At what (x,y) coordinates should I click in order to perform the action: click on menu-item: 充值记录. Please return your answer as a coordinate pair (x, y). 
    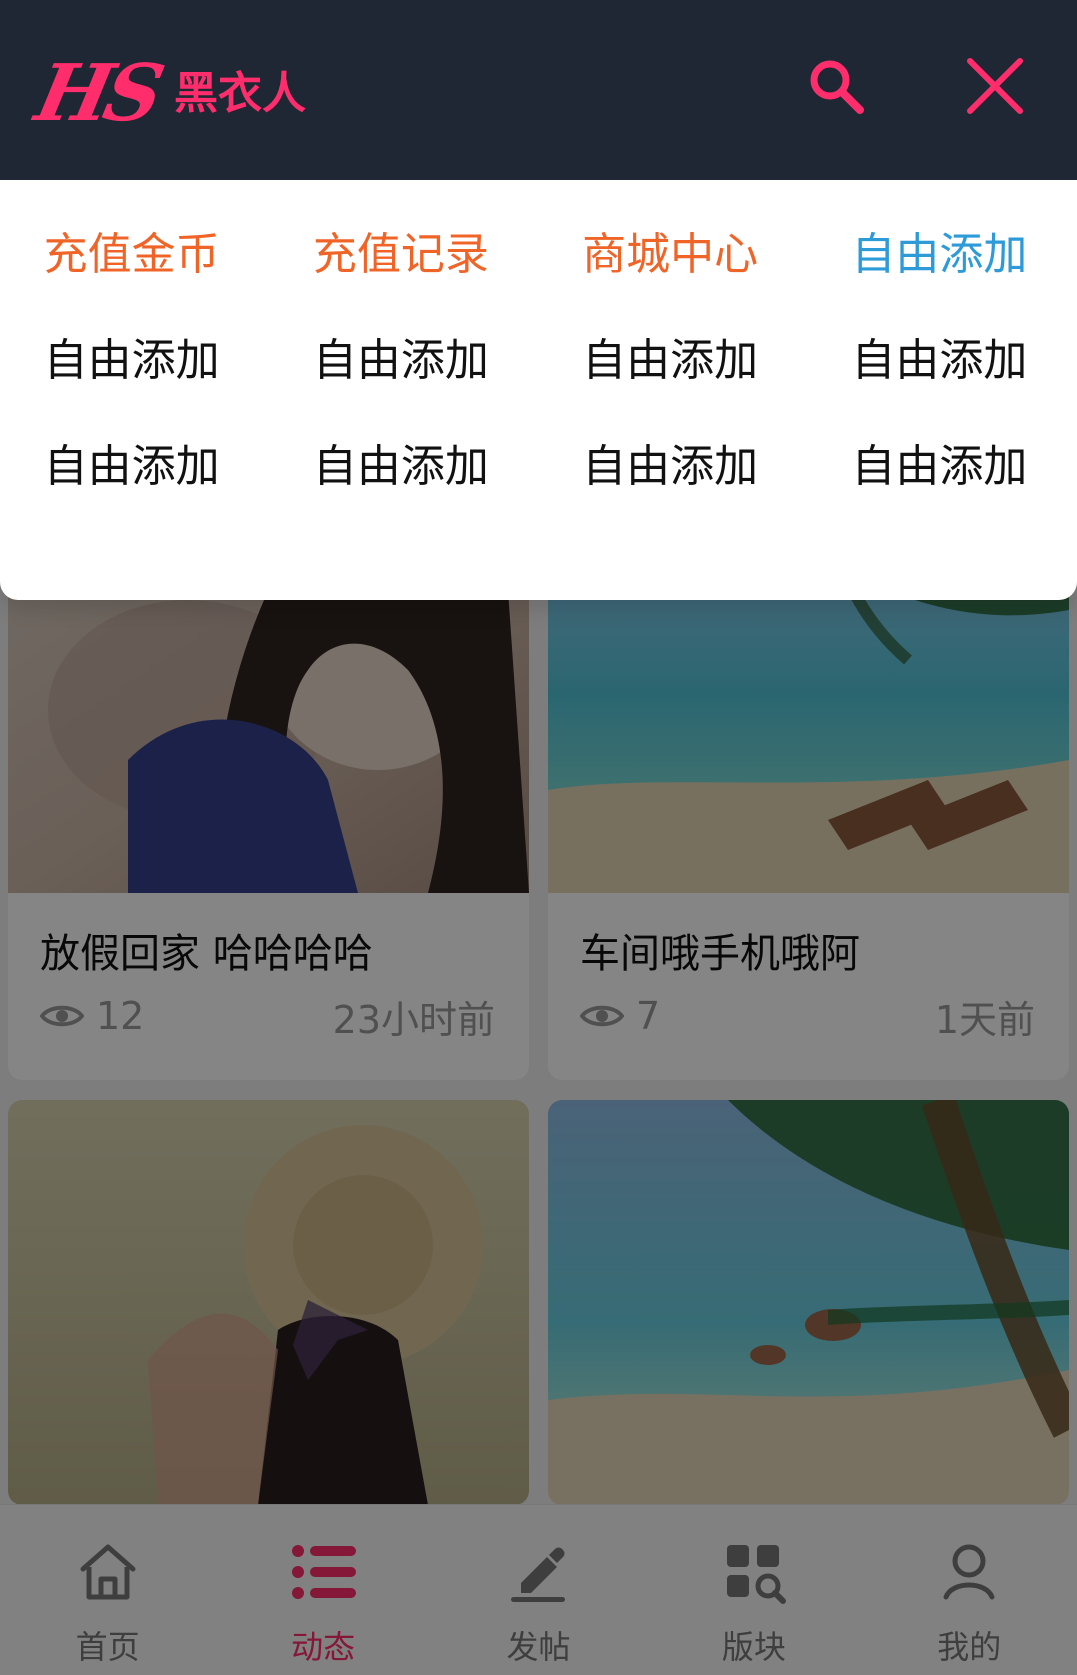
    Looking at the image, I should click on (403, 250).